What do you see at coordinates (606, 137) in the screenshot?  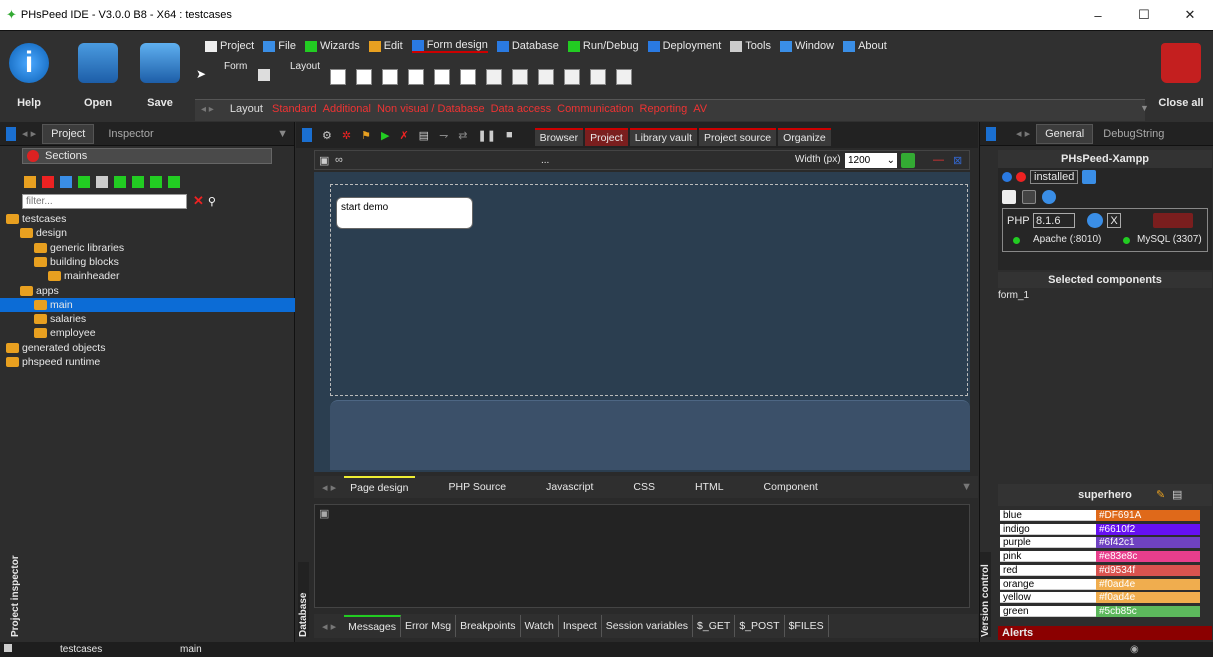 I see `view-tab-project: Project` at bounding box center [606, 137].